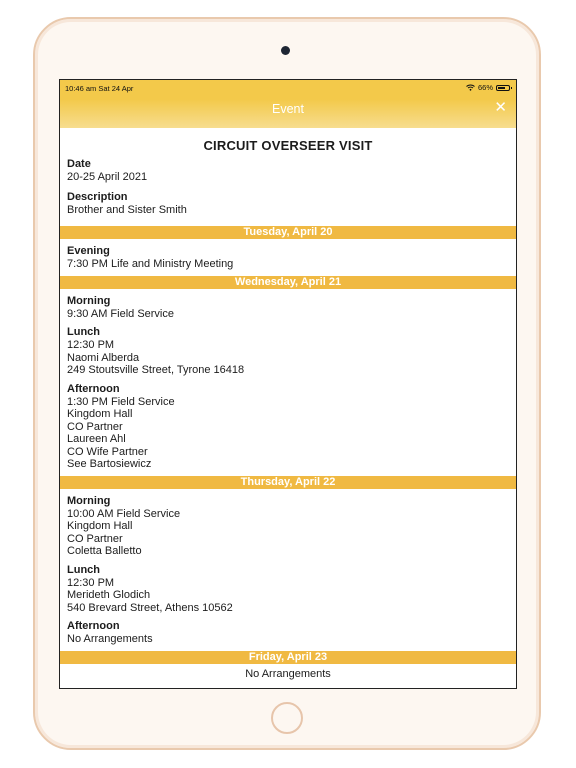  I want to click on section-line: 540 Brevard Street, Athens 10562, so click(150, 607).